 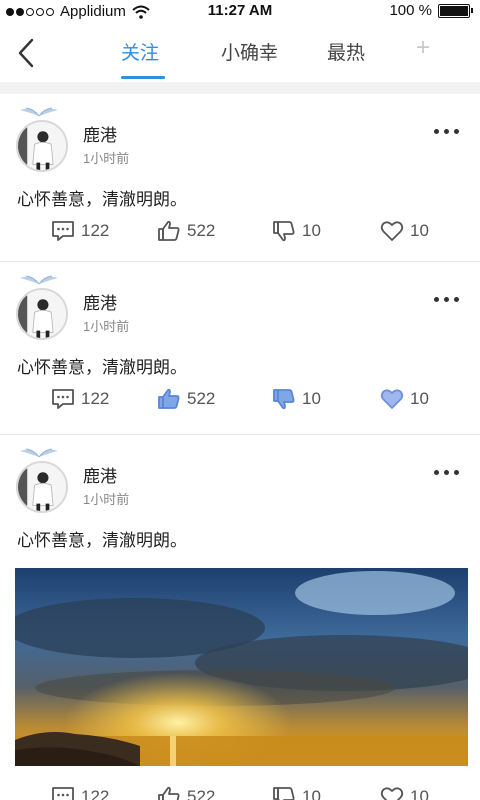 What do you see at coordinates (240, 88) in the screenshot?
I see `nav-divider` at bounding box center [240, 88].